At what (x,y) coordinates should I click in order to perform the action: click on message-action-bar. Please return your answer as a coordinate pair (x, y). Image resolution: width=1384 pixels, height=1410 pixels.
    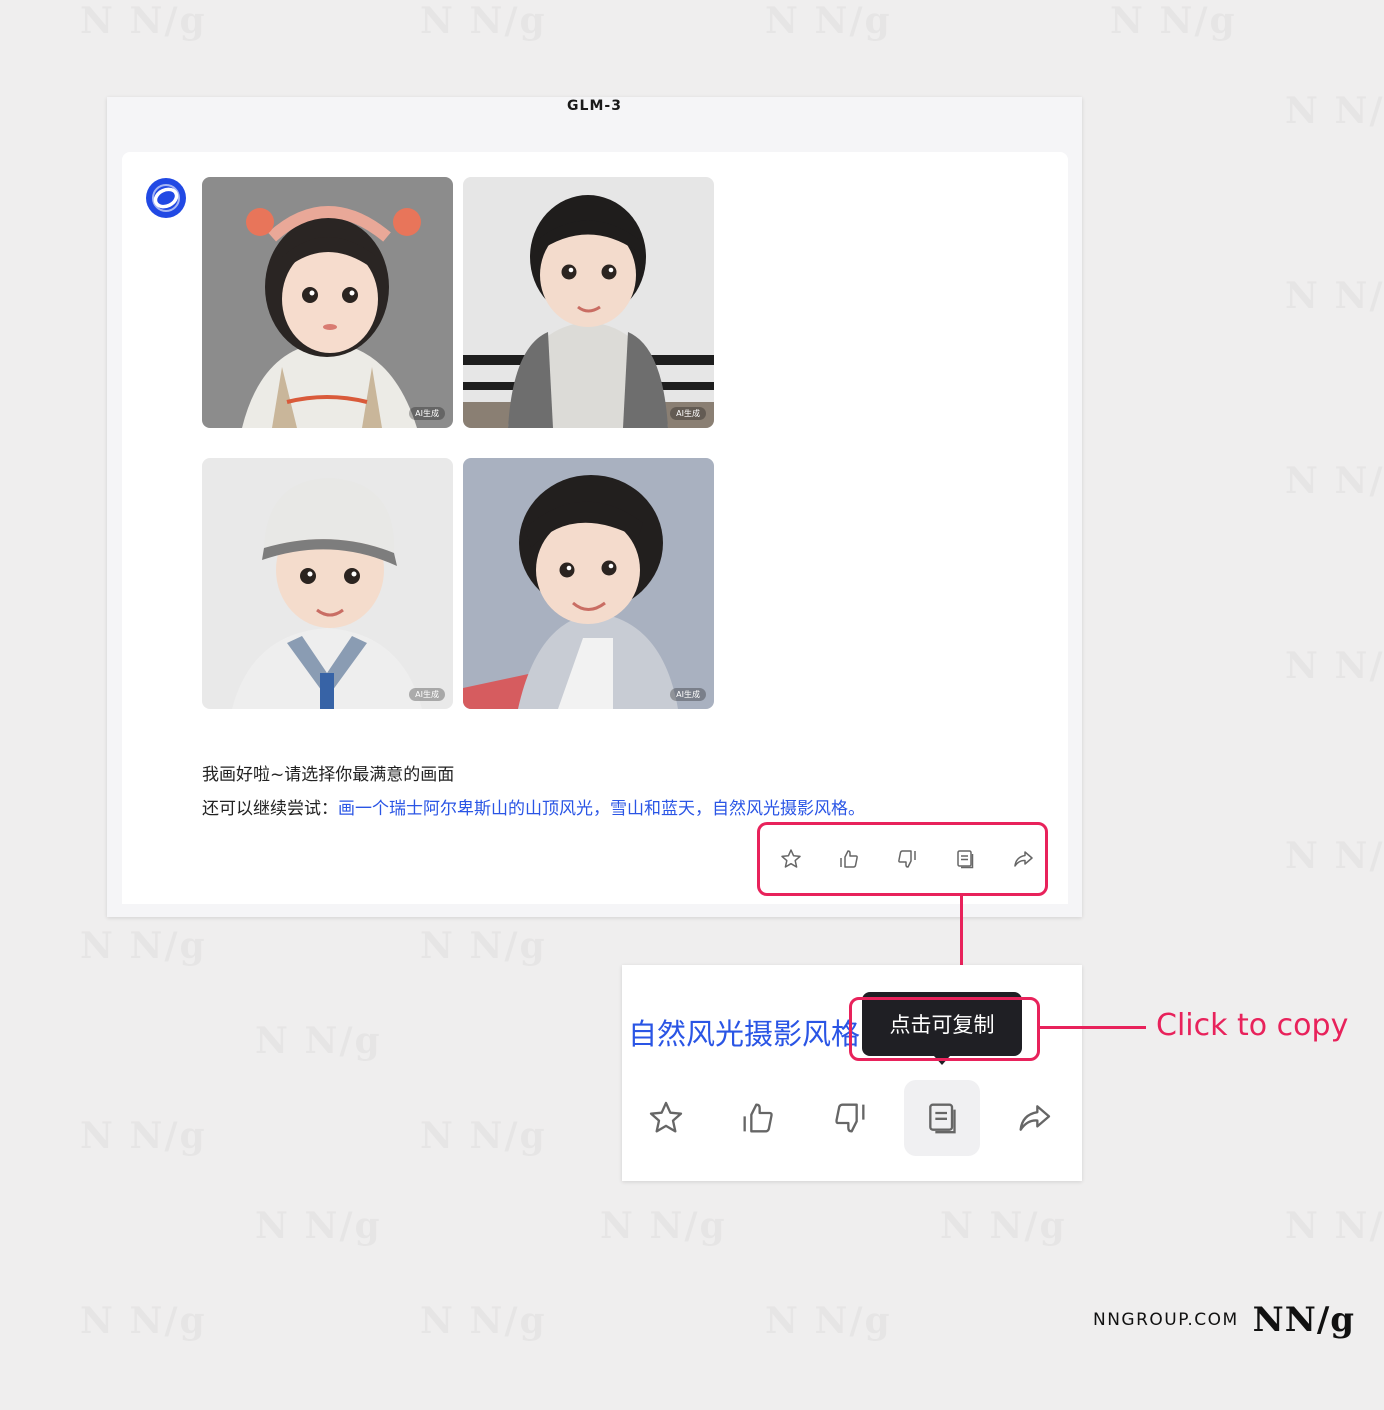
    Looking at the image, I should click on (907, 859).